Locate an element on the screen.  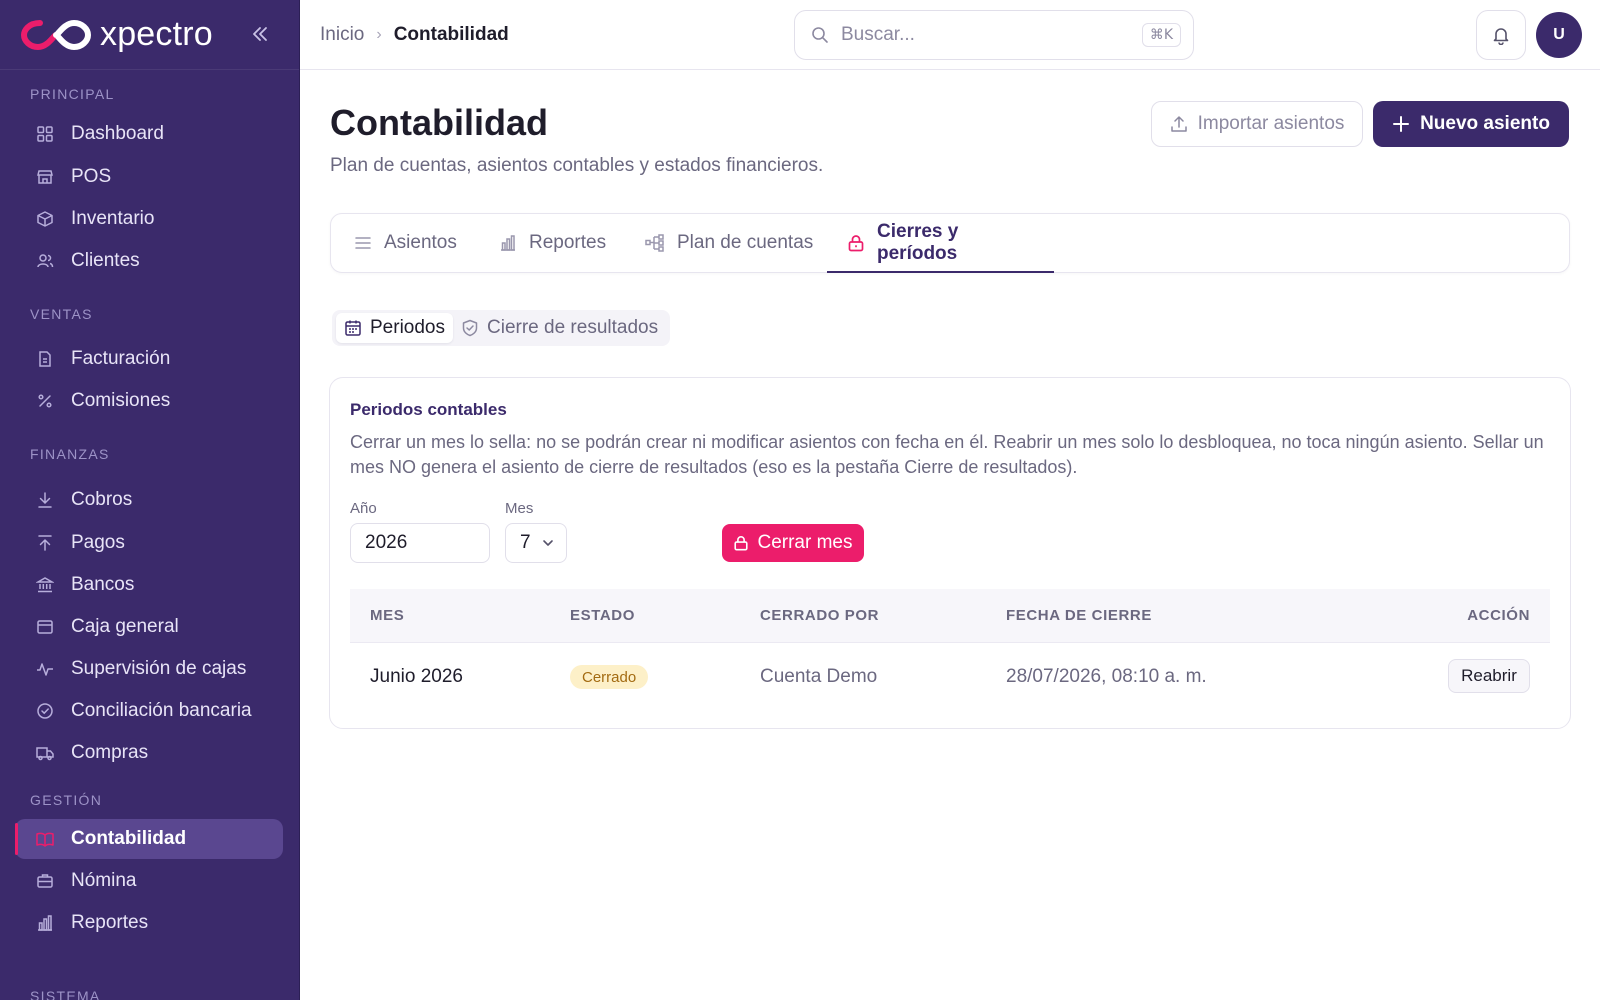
calendar-icon is located at coordinates (353, 328).